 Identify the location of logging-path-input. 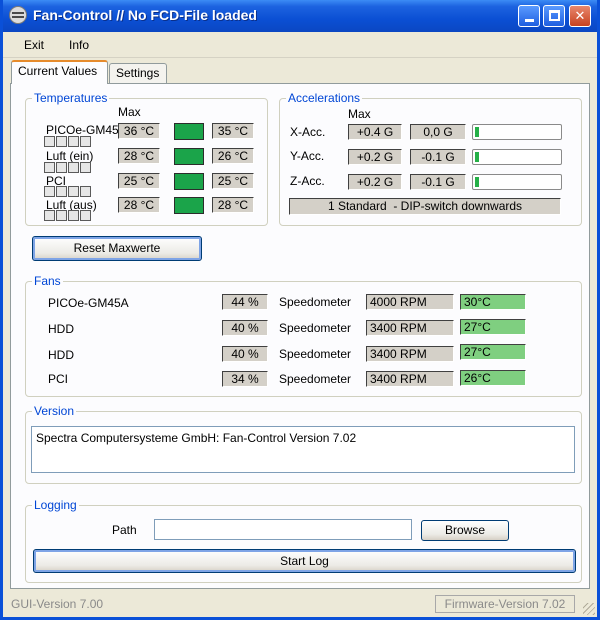
(283, 529).